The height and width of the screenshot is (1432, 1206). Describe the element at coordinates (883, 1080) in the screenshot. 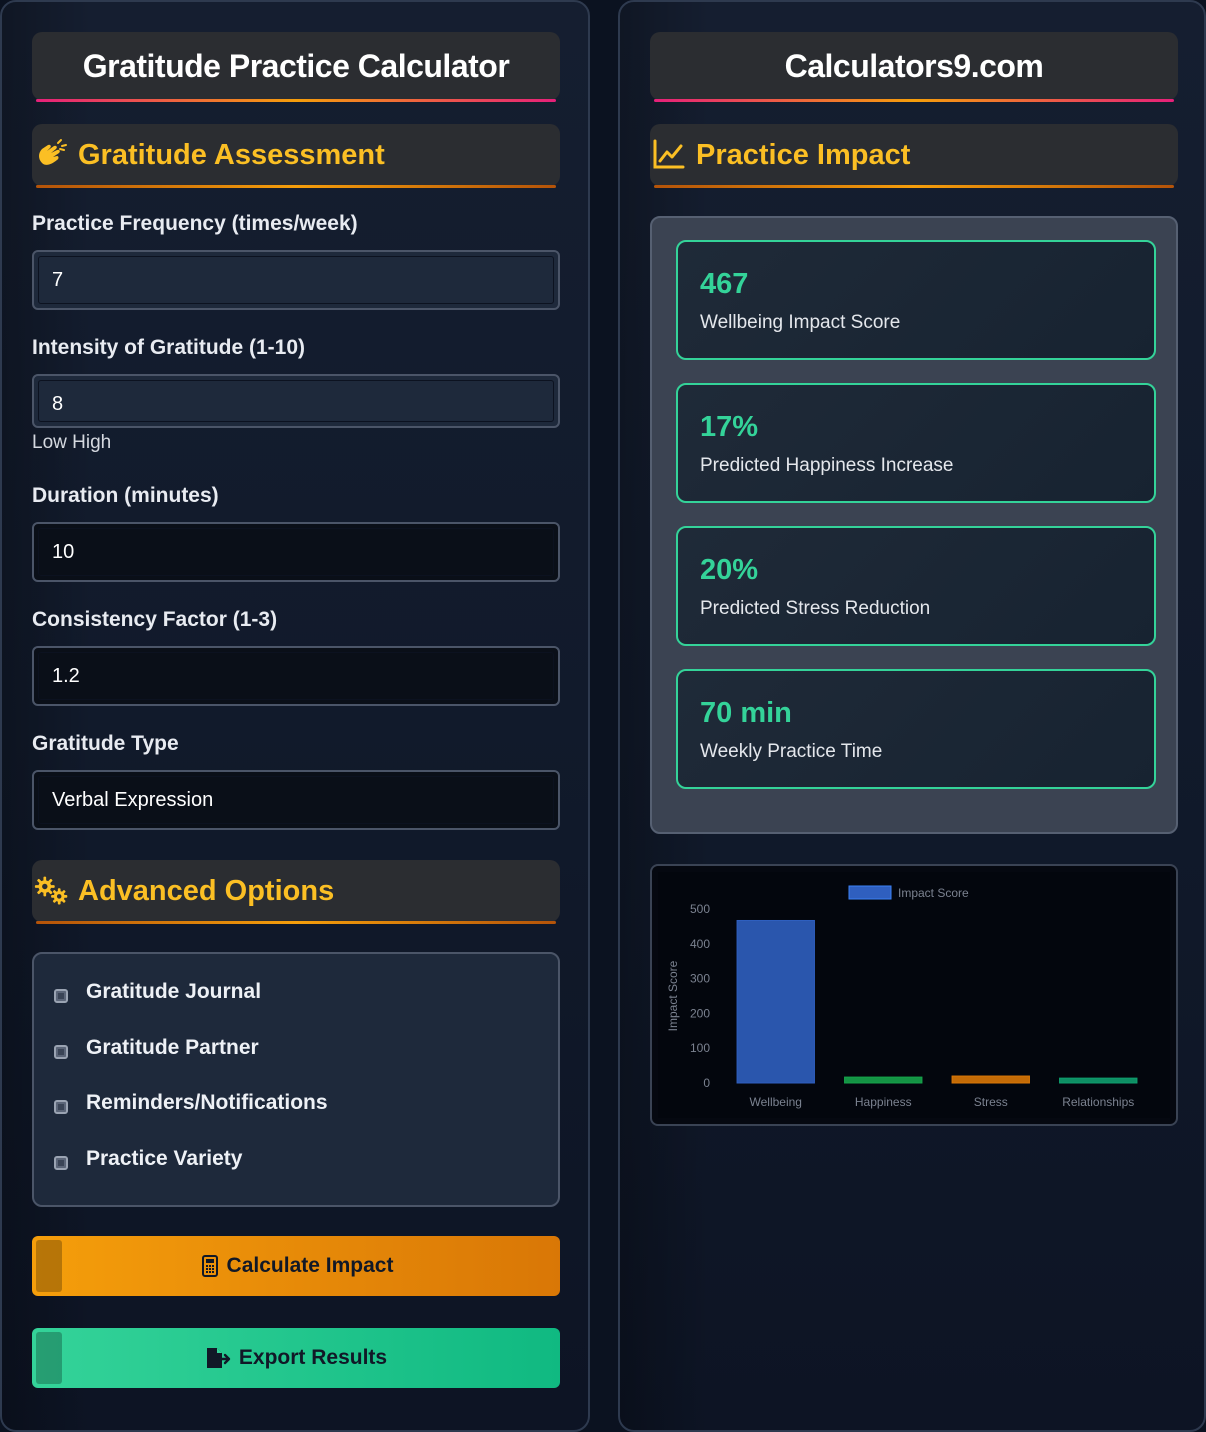

I see `bar-happiness` at that location.